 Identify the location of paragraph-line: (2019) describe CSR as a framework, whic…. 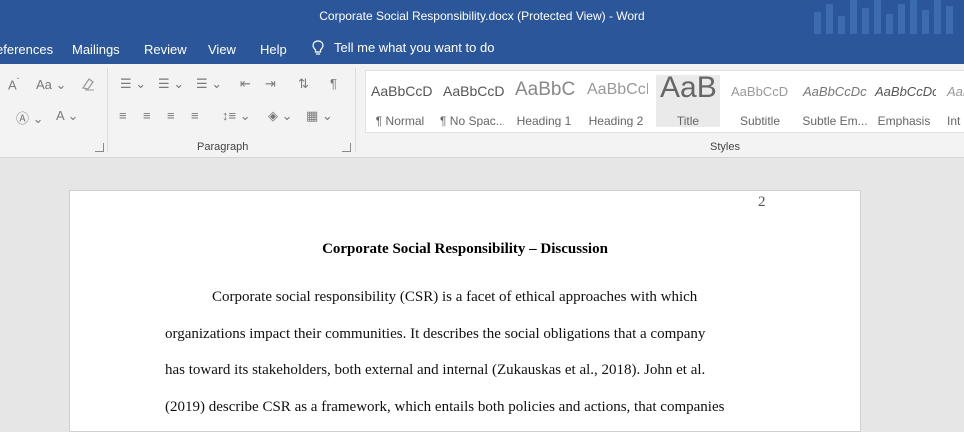
(445, 407).